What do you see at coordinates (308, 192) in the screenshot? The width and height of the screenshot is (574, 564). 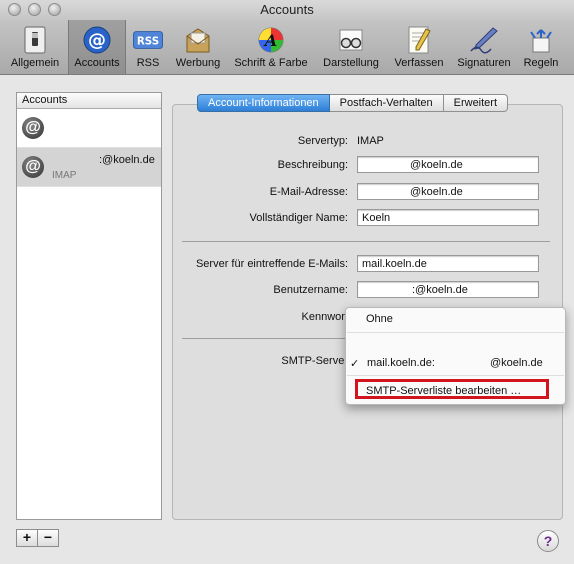 I see `email-label: E-Mail-Adresse:` at bounding box center [308, 192].